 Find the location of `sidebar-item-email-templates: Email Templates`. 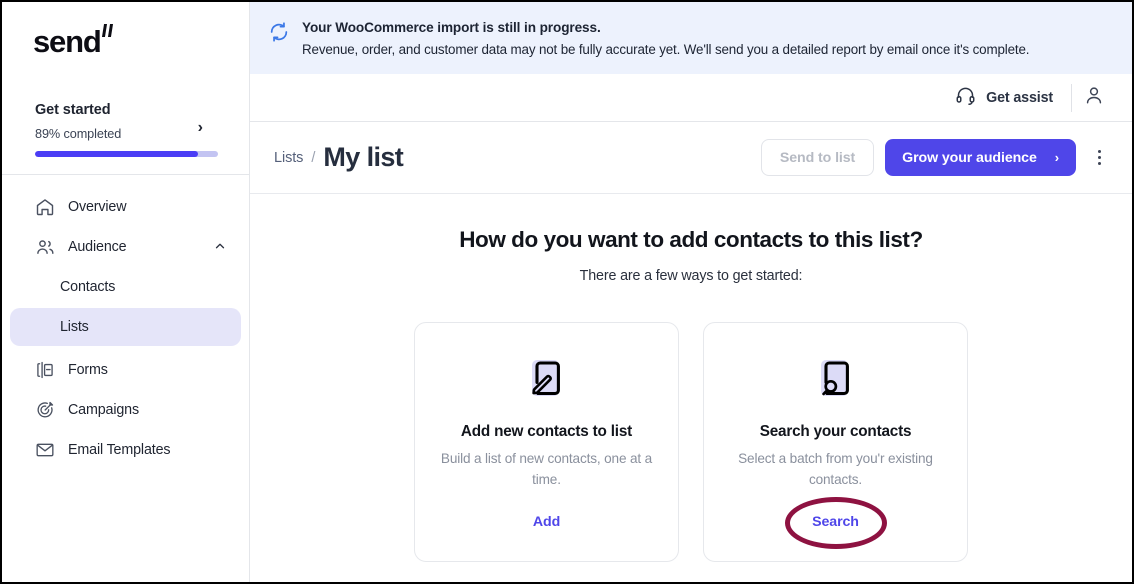

sidebar-item-email-templates: Email Templates is located at coordinates (125, 450).